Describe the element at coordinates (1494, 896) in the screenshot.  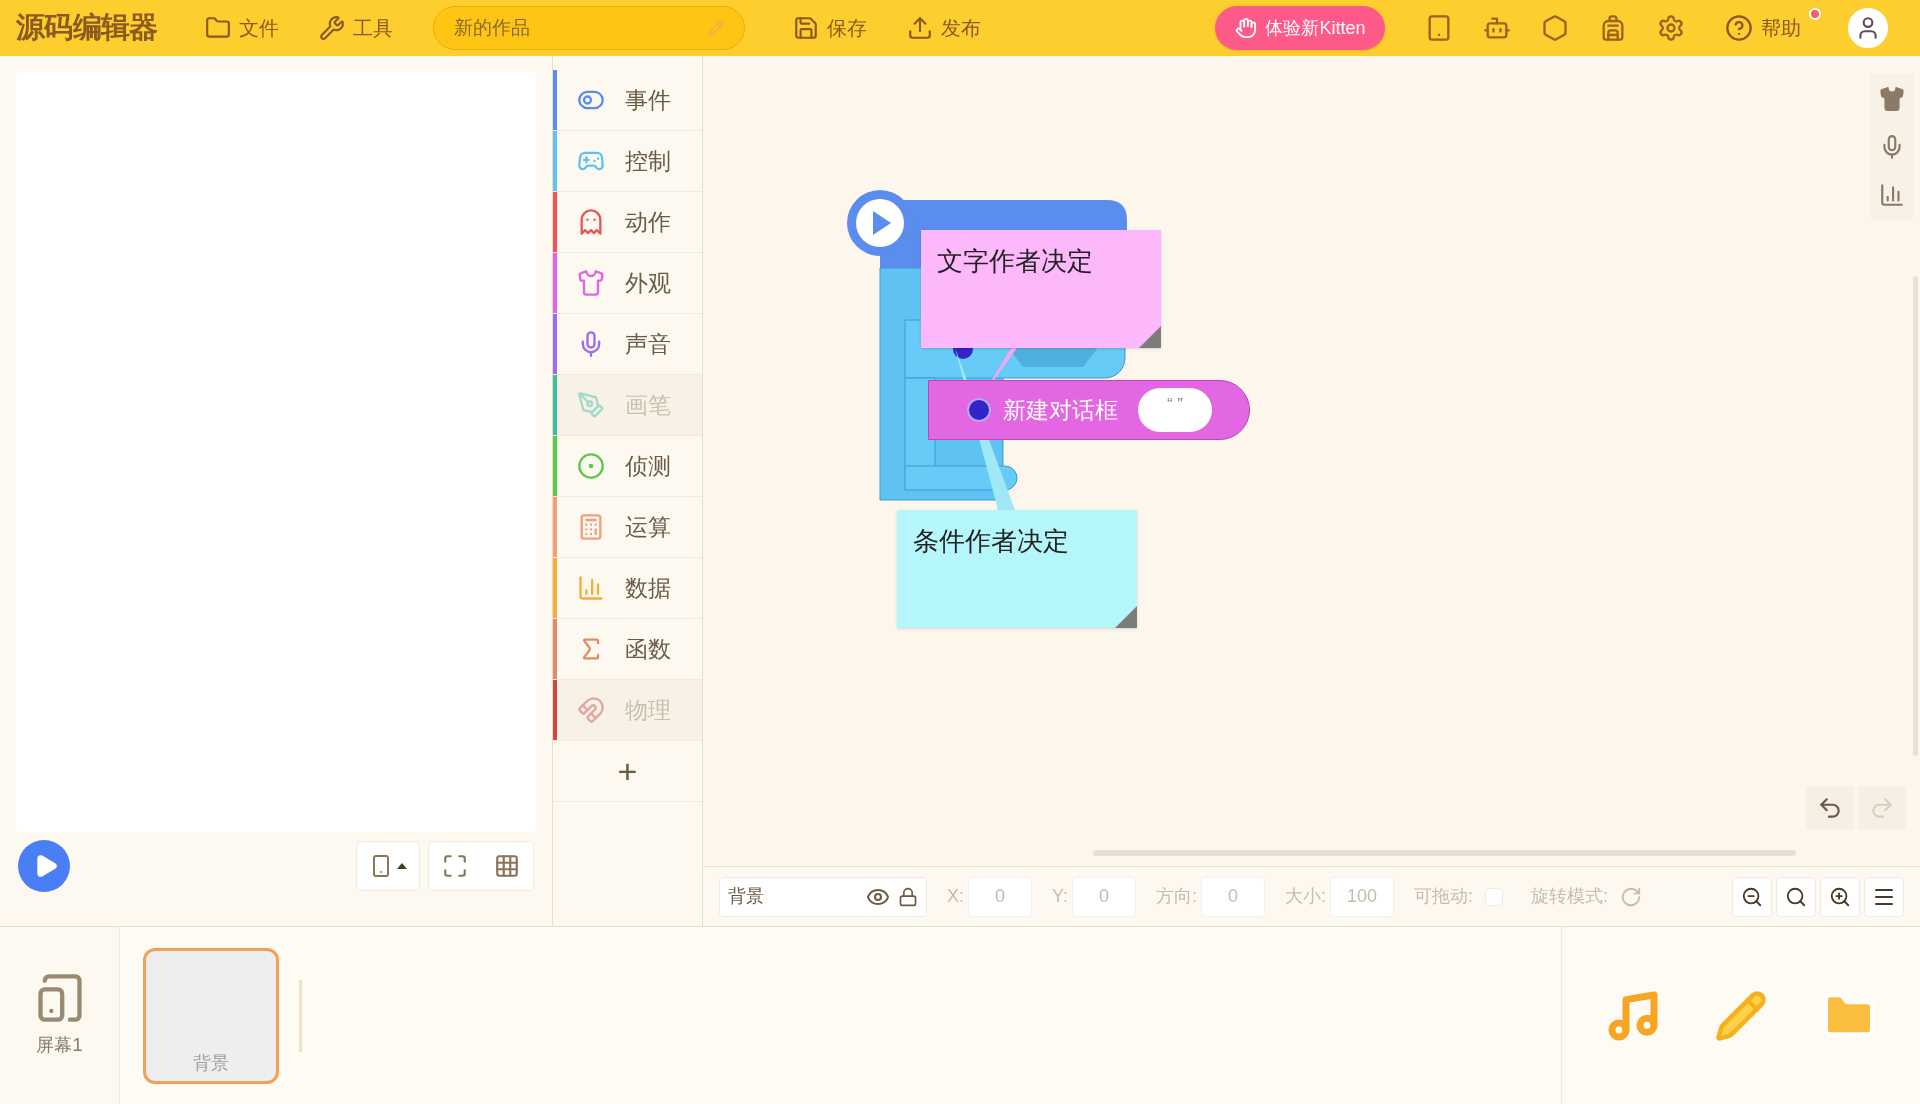
I see `draggable-checkbox` at that location.